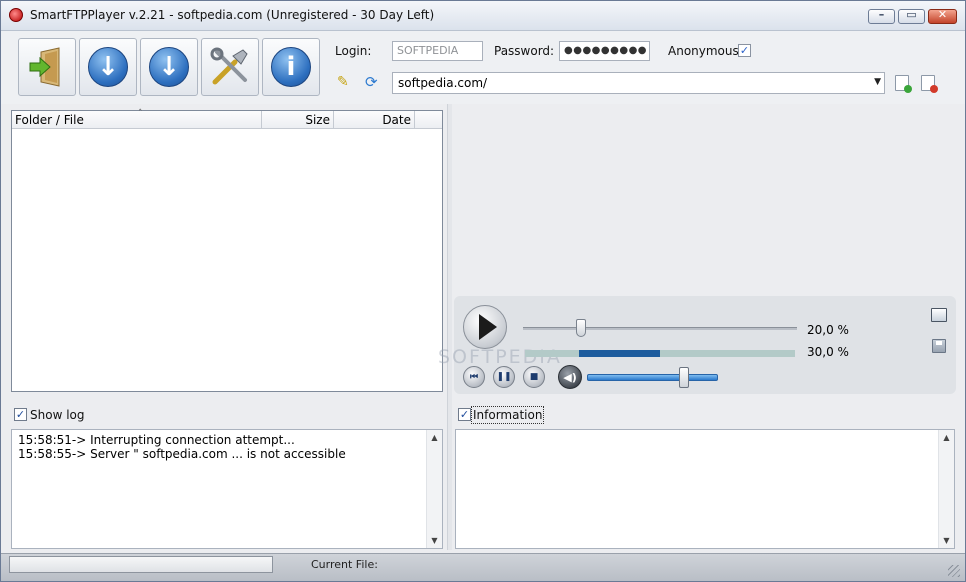 Image resolution: width=966 pixels, height=582 pixels. I want to click on password-field: ●●●●●●●●●, so click(604, 51).